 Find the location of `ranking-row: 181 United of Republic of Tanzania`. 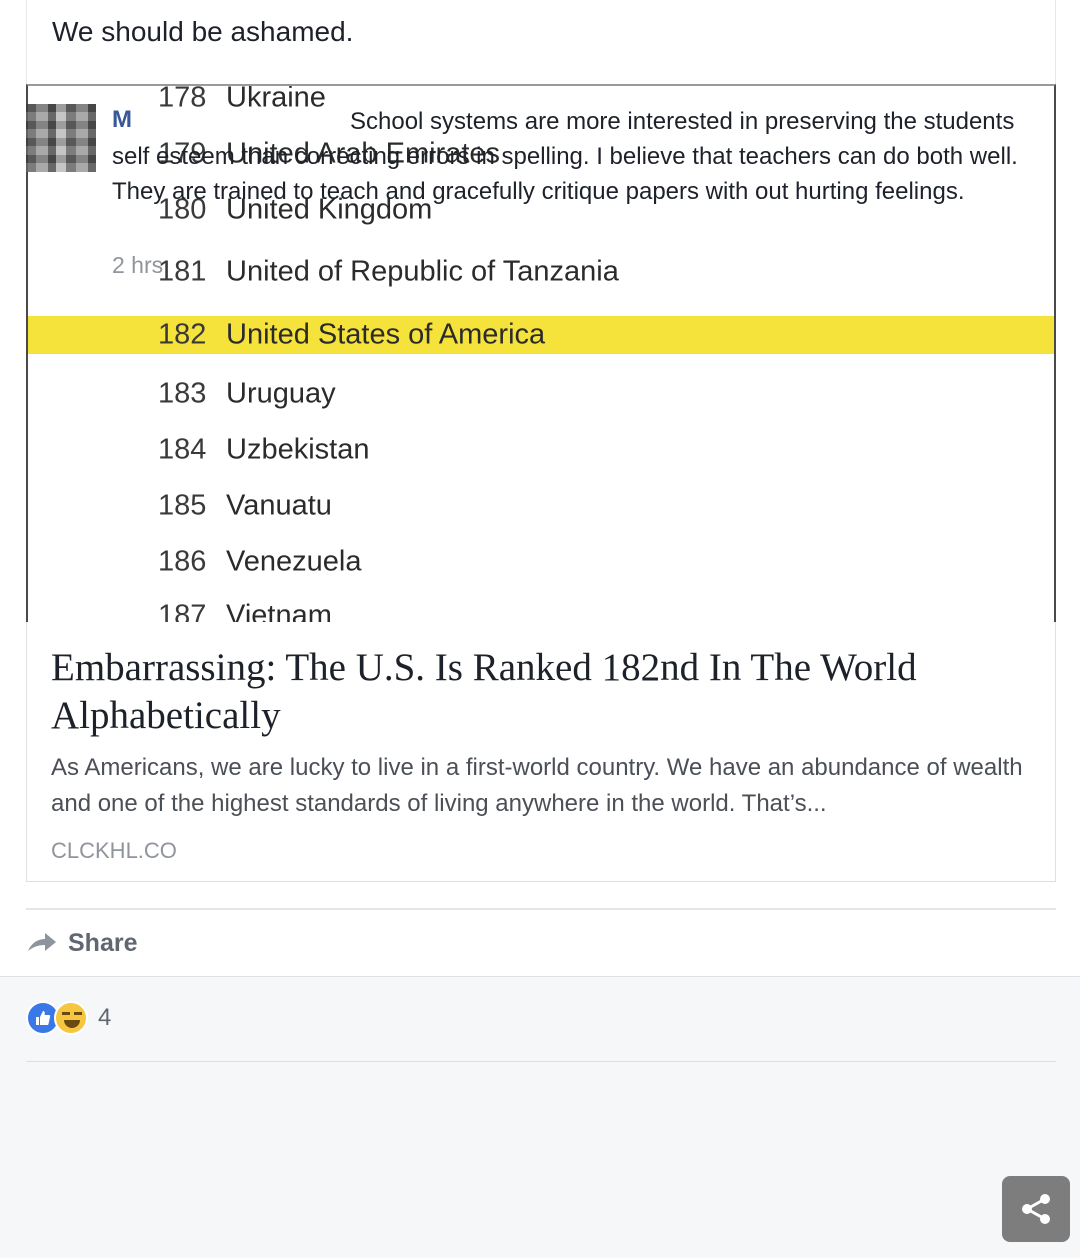

ranking-row: 181 United of Republic of Tanzania is located at coordinates (541, 272).